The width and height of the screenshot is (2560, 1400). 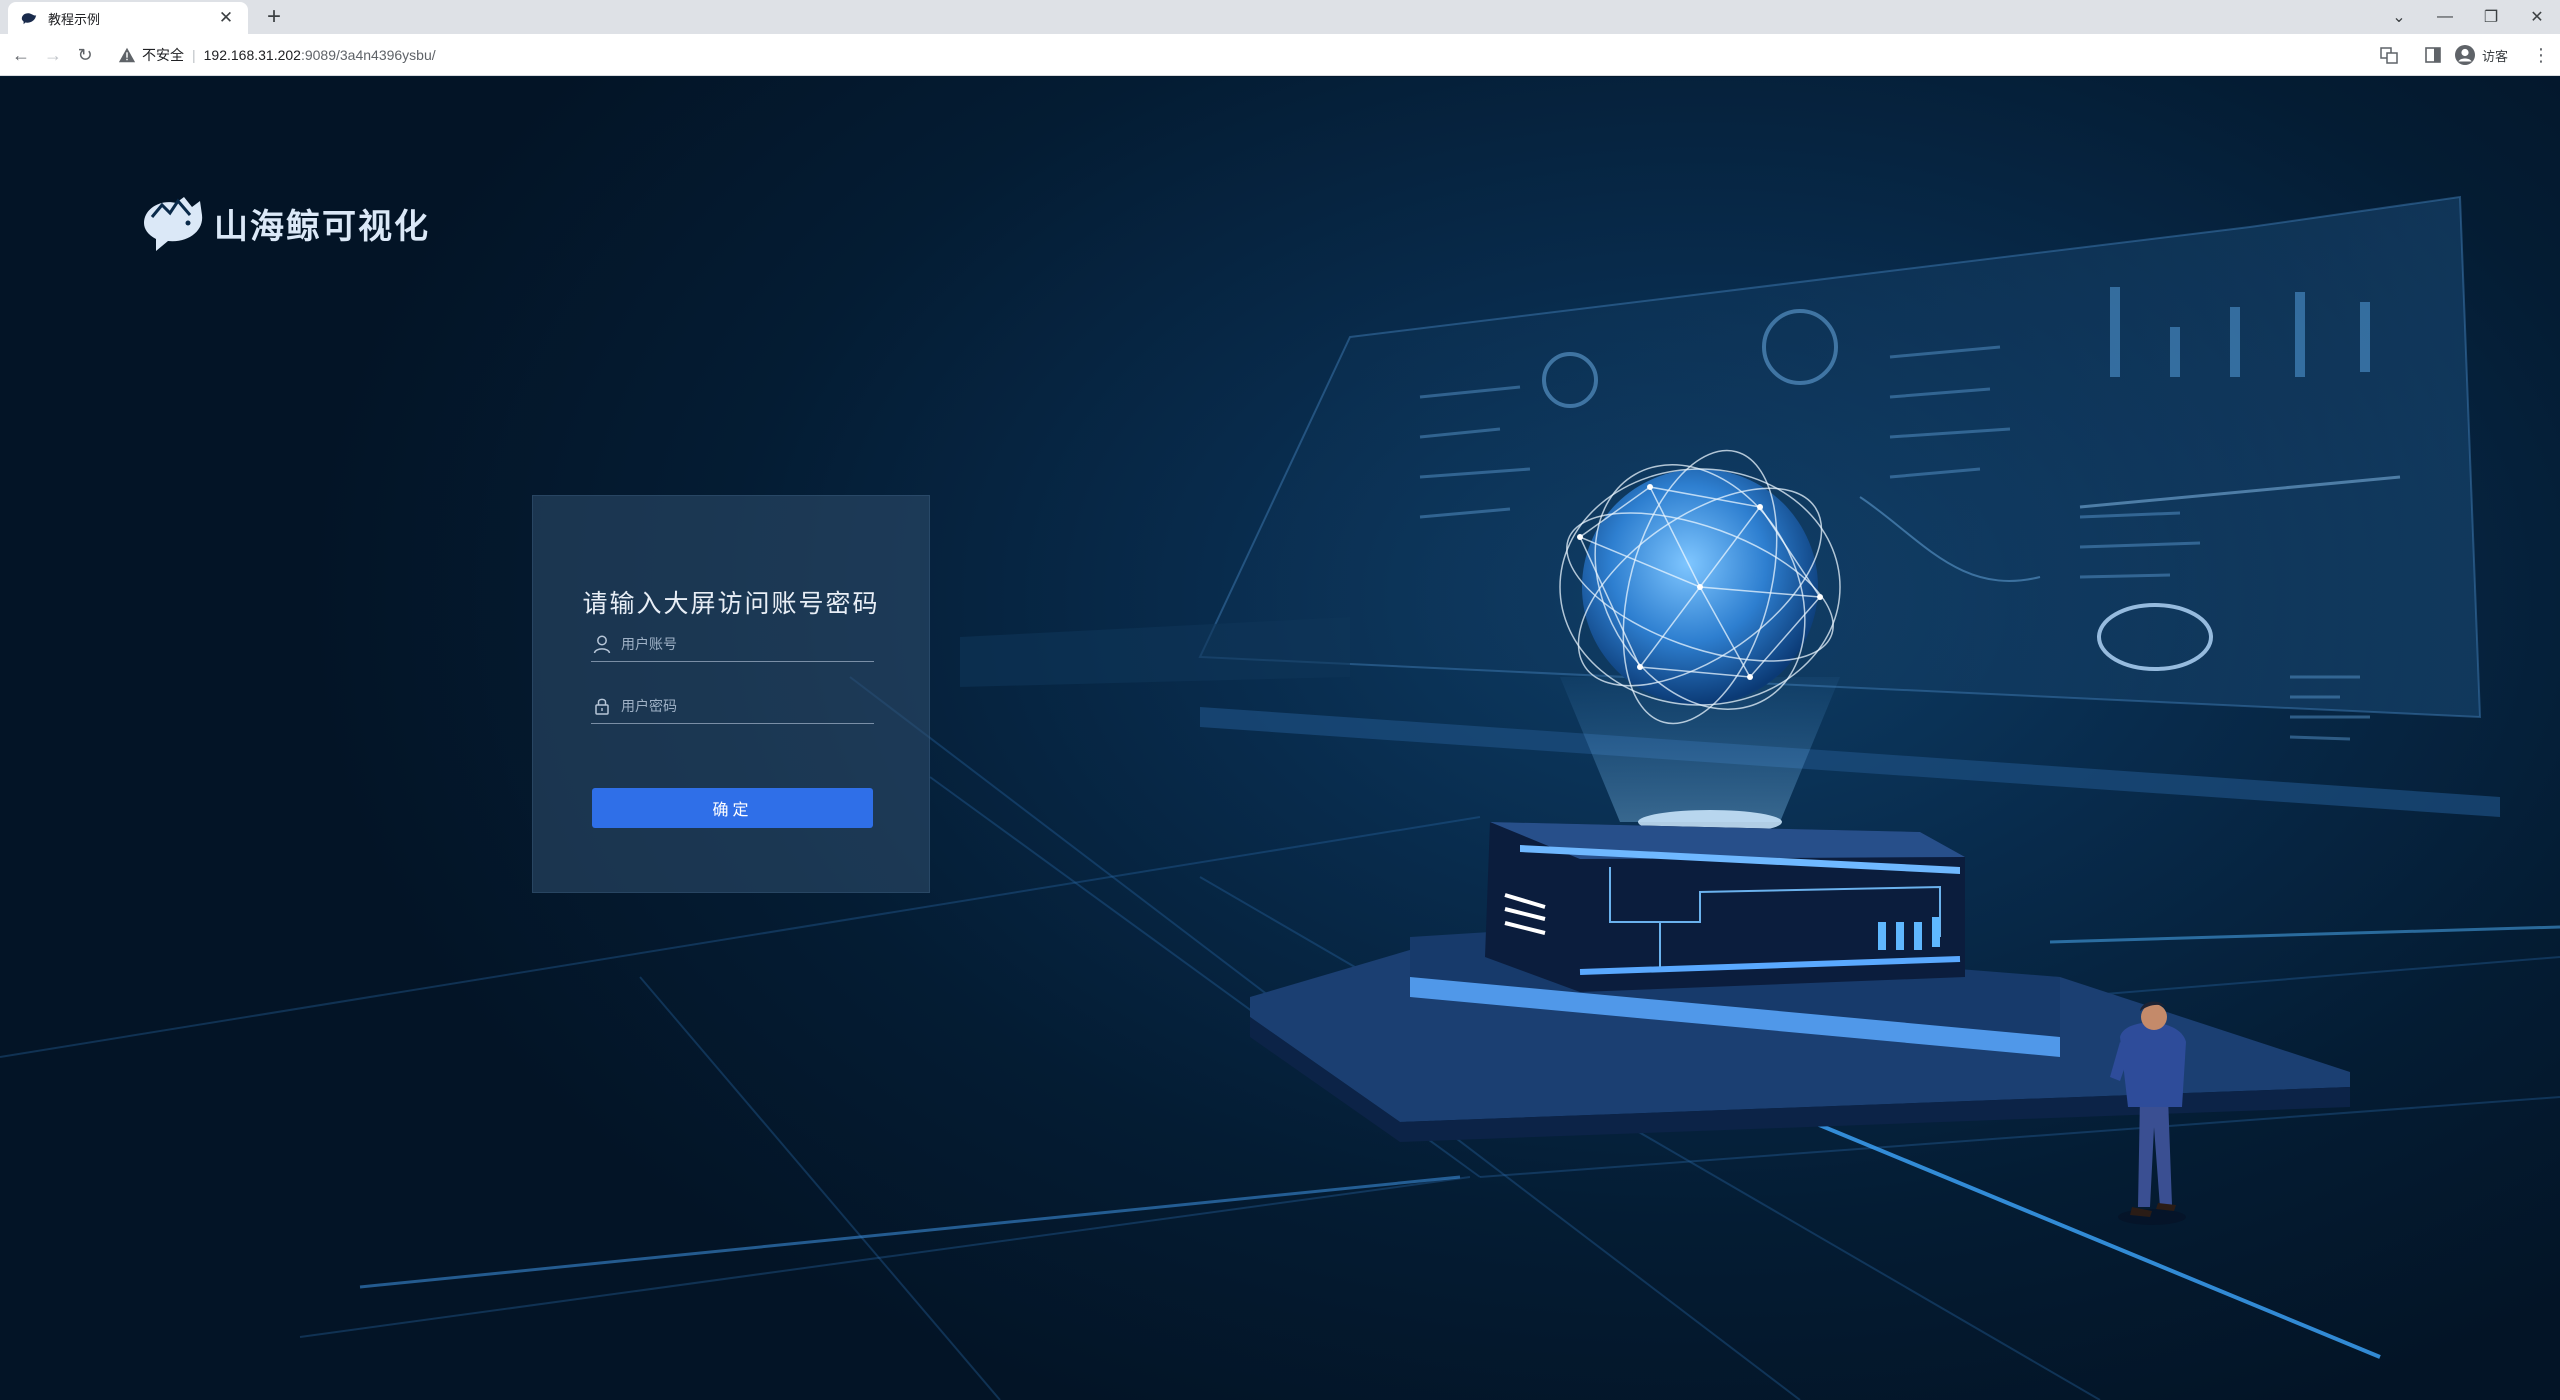 What do you see at coordinates (53, 55) in the screenshot?
I see `forward-icon: →` at bounding box center [53, 55].